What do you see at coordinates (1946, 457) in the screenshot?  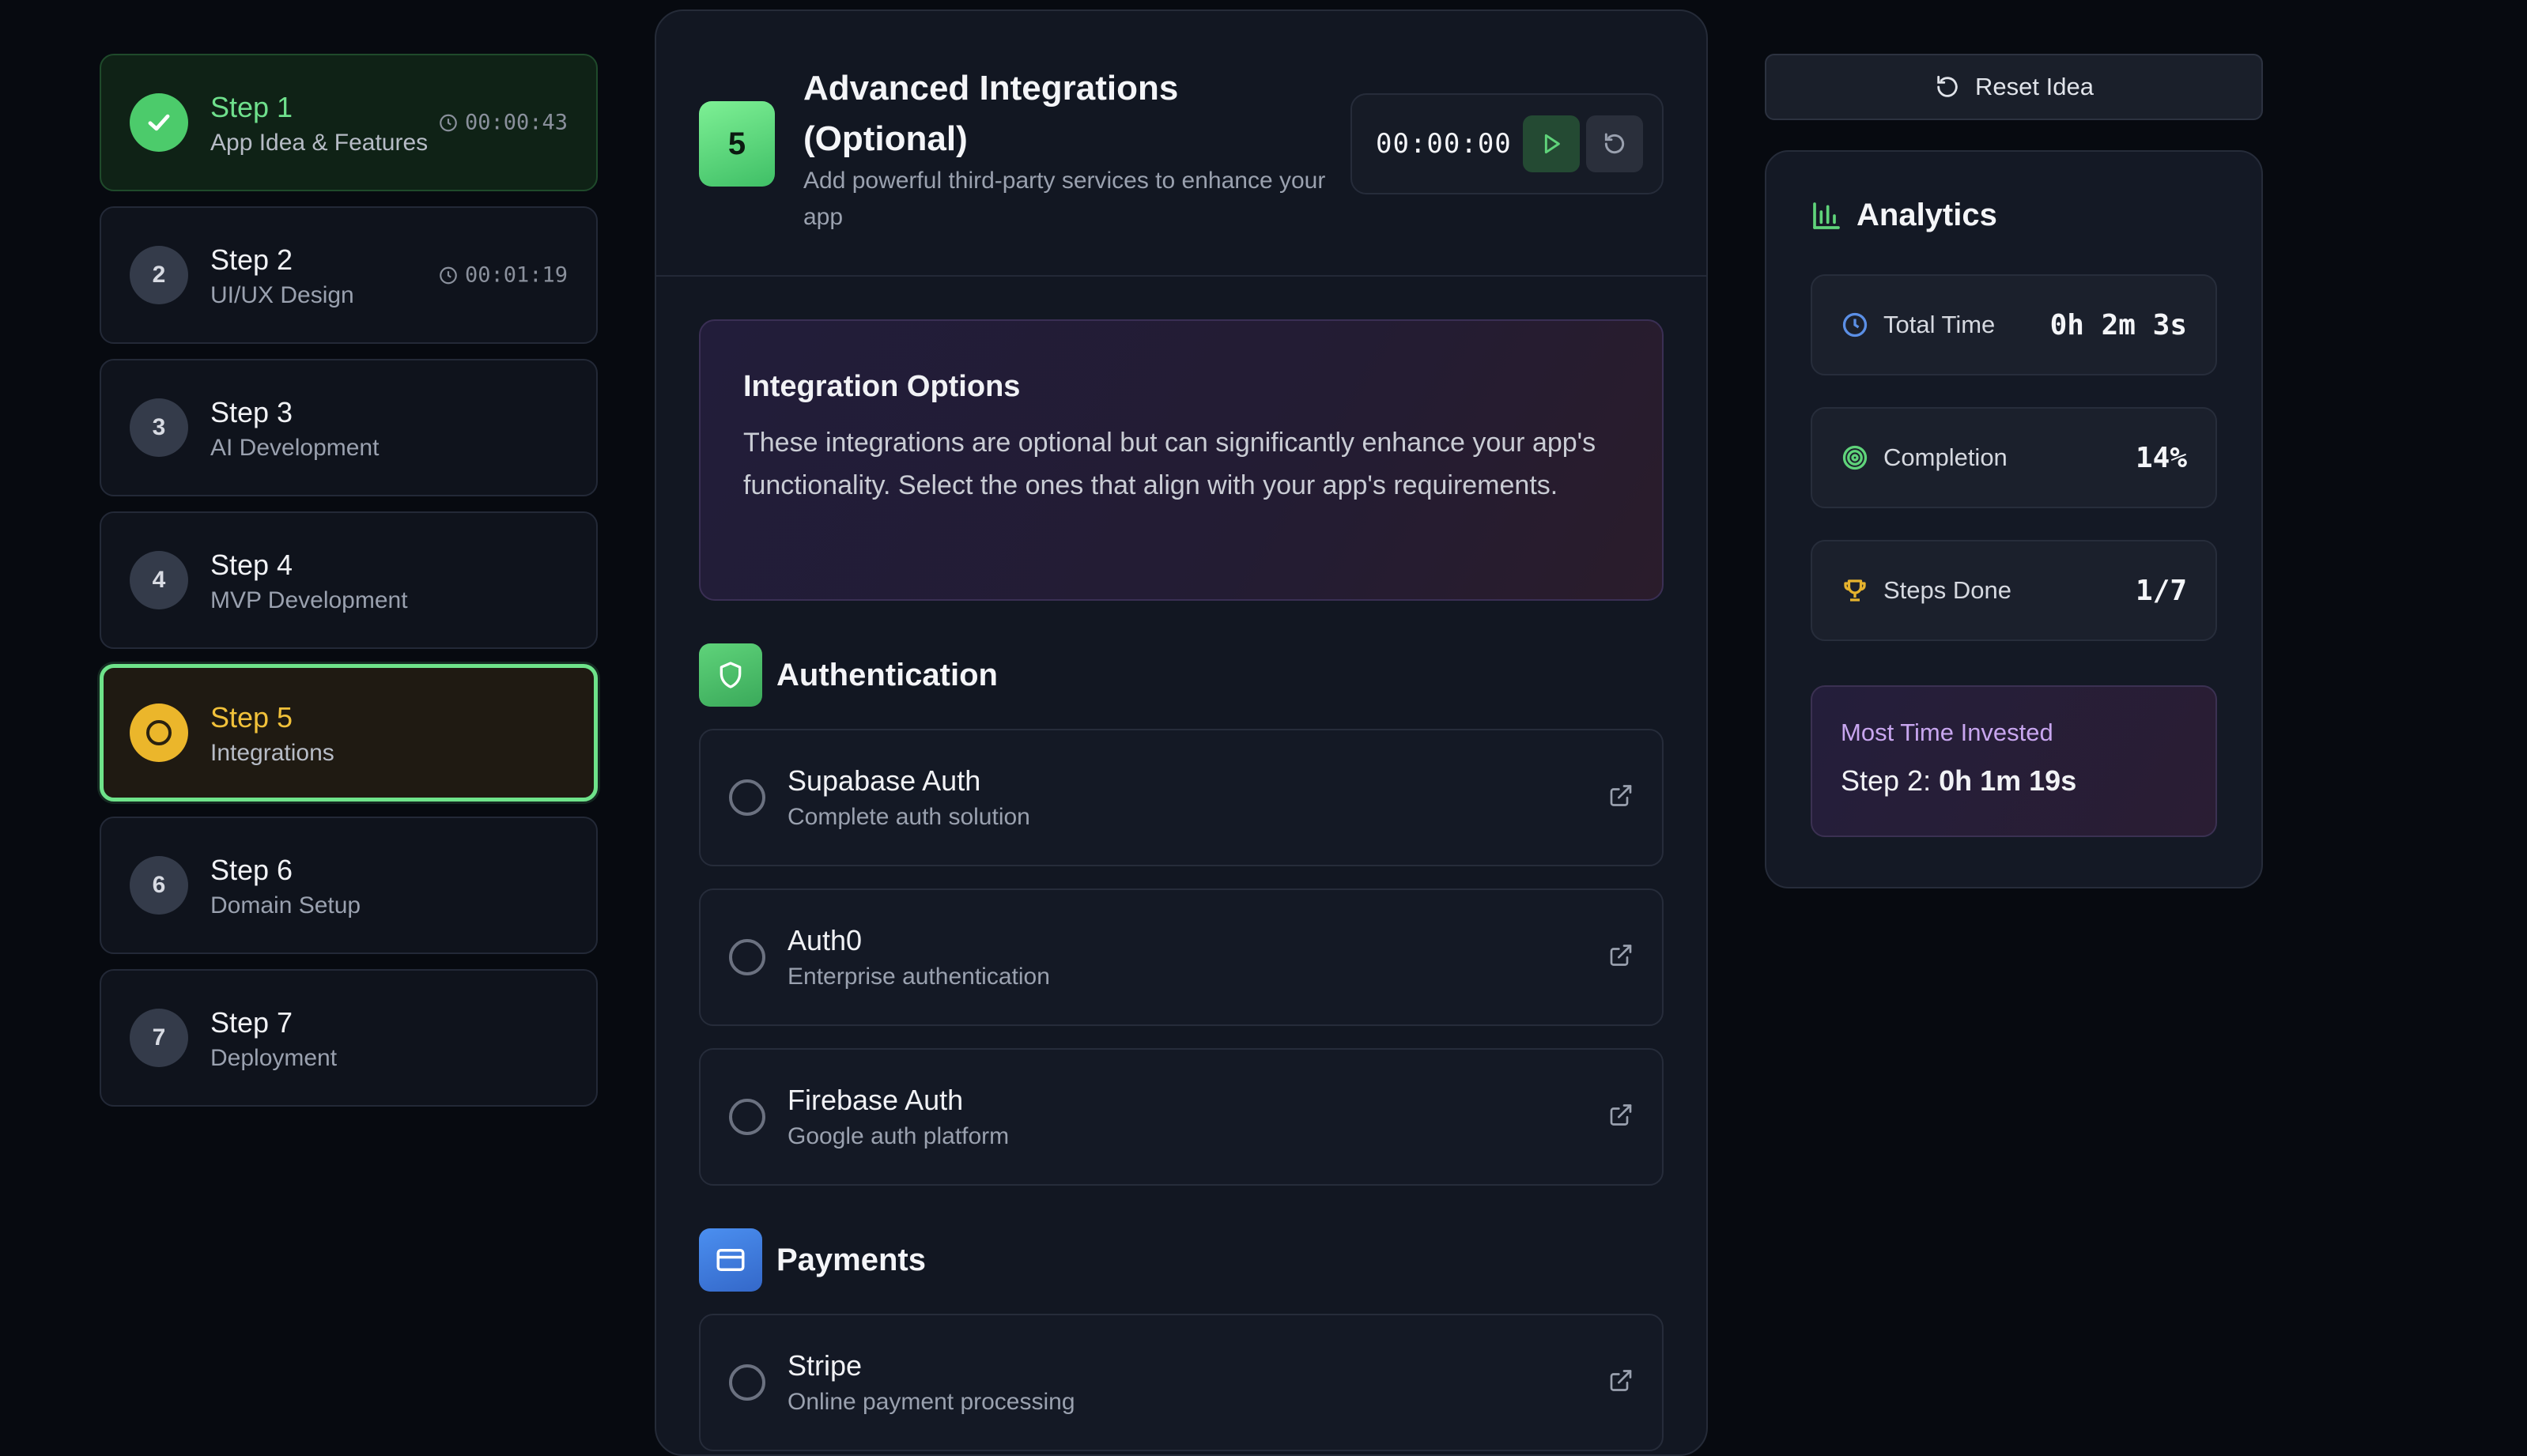 I see `stat-label: Completion` at bounding box center [1946, 457].